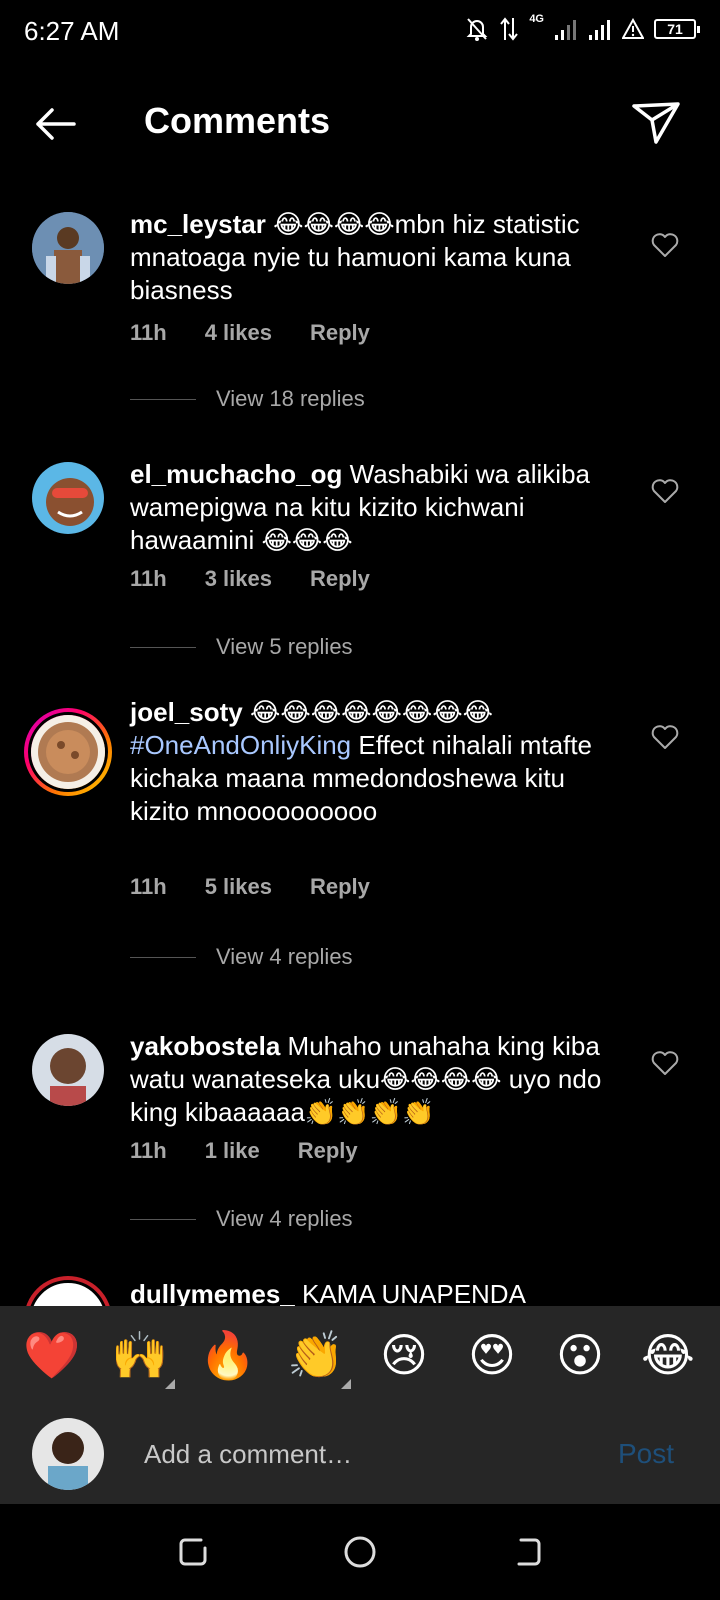 The height and width of the screenshot is (1600, 720). I want to click on data-transfer-icon, so click(509, 29).